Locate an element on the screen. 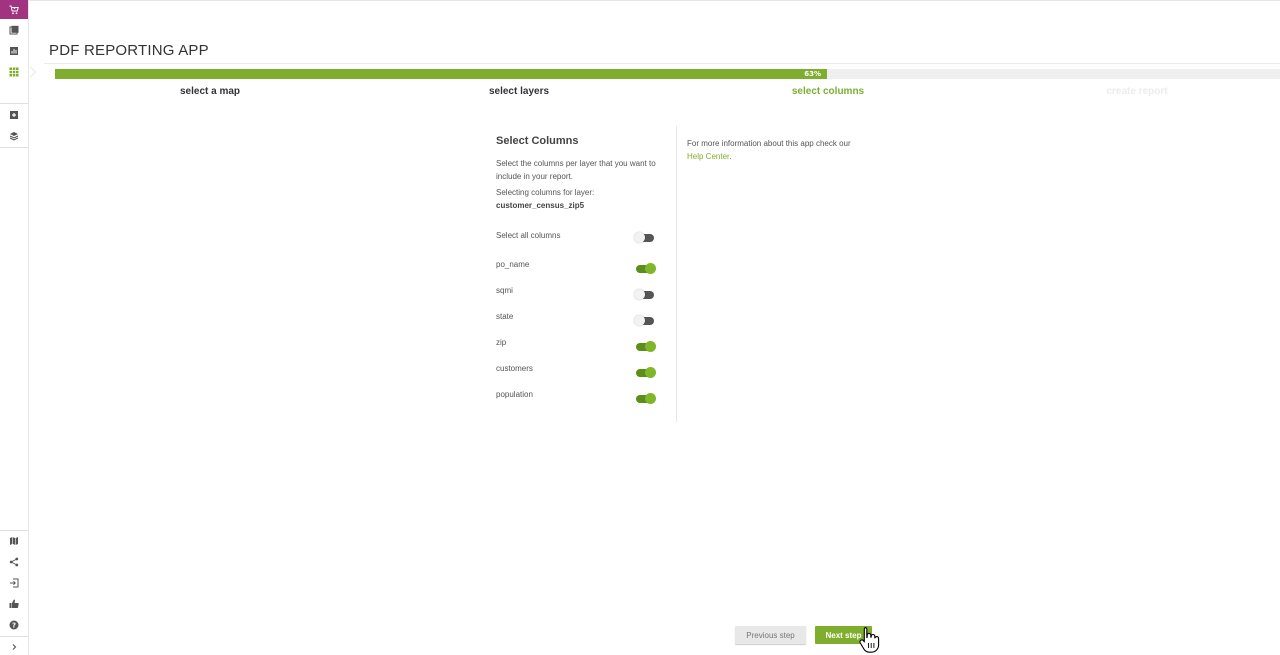 The image size is (1280, 655). column-row: sqmi is located at coordinates (579, 294).